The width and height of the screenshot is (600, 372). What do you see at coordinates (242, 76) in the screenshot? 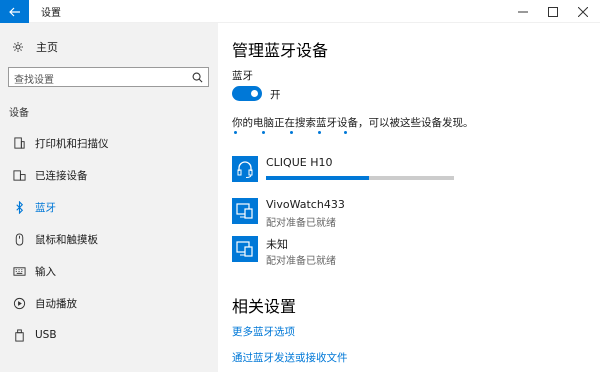
I see `bluetooth-label: 蓝牙` at bounding box center [242, 76].